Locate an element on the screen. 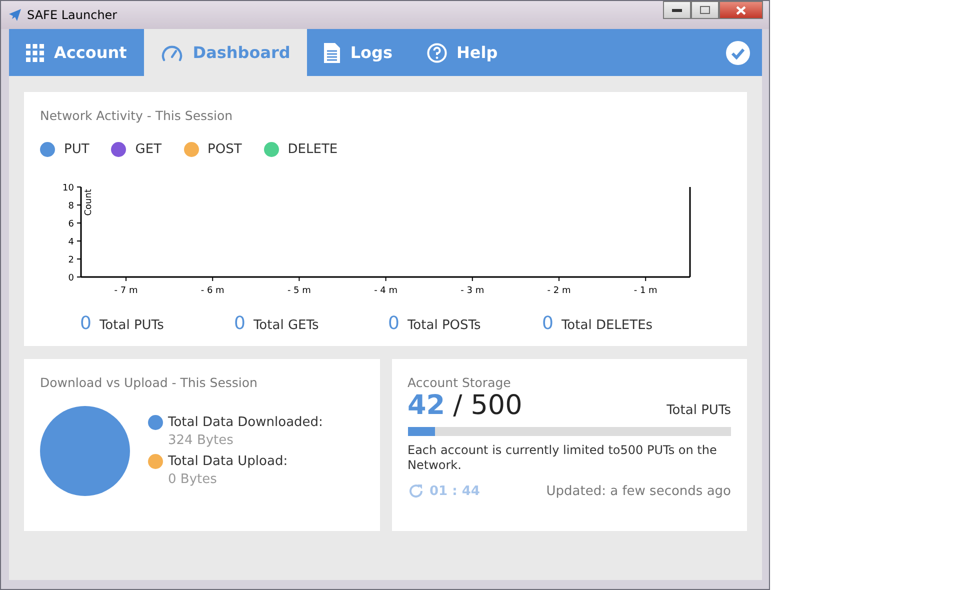 The width and height of the screenshot is (960, 590). maximize-button is located at coordinates (705, 10).